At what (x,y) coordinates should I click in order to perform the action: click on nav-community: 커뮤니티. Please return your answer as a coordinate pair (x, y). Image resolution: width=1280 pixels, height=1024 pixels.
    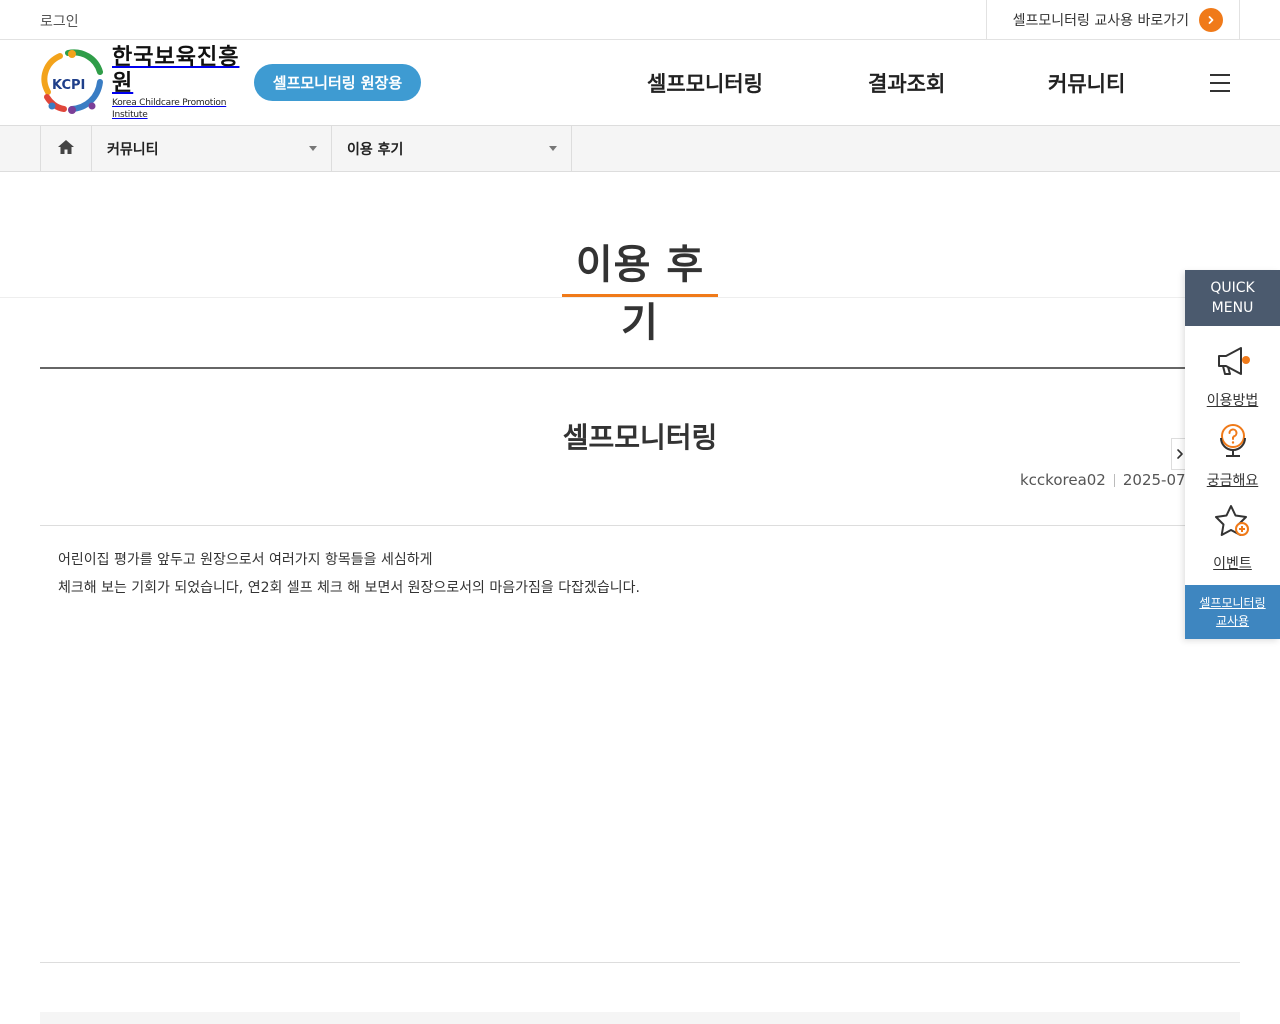
    Looking at the image, I should click on (1086, 83).